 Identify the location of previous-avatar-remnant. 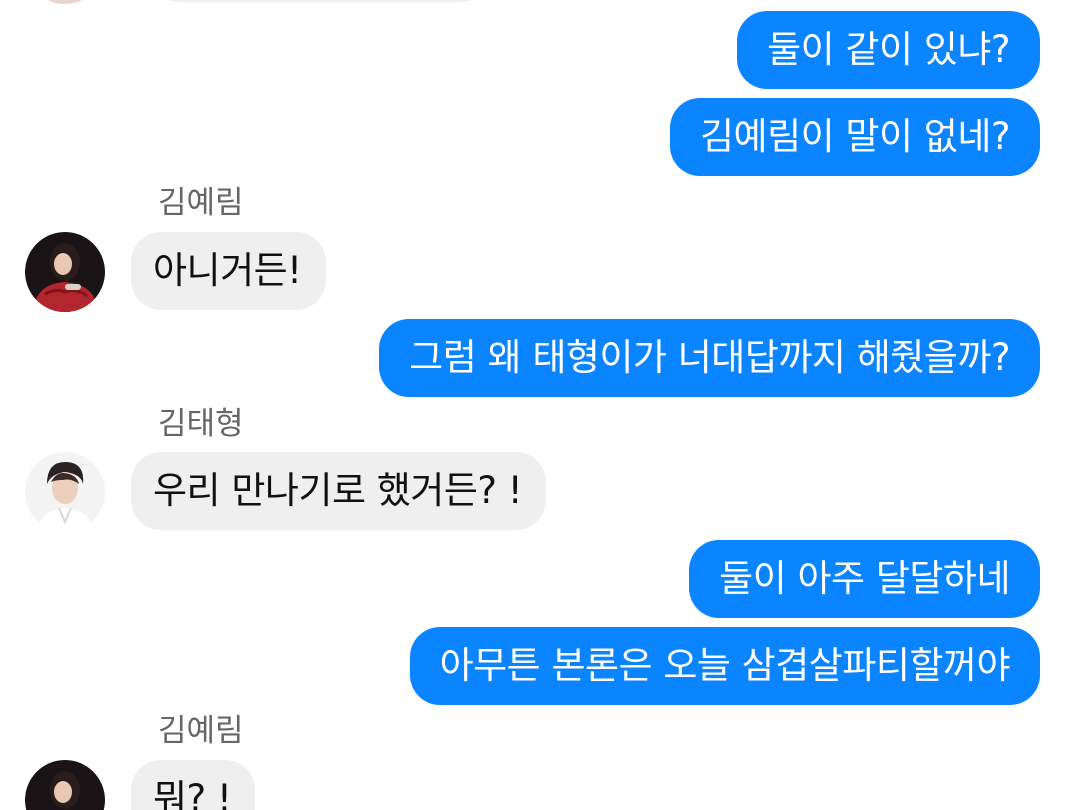
(65, 2).